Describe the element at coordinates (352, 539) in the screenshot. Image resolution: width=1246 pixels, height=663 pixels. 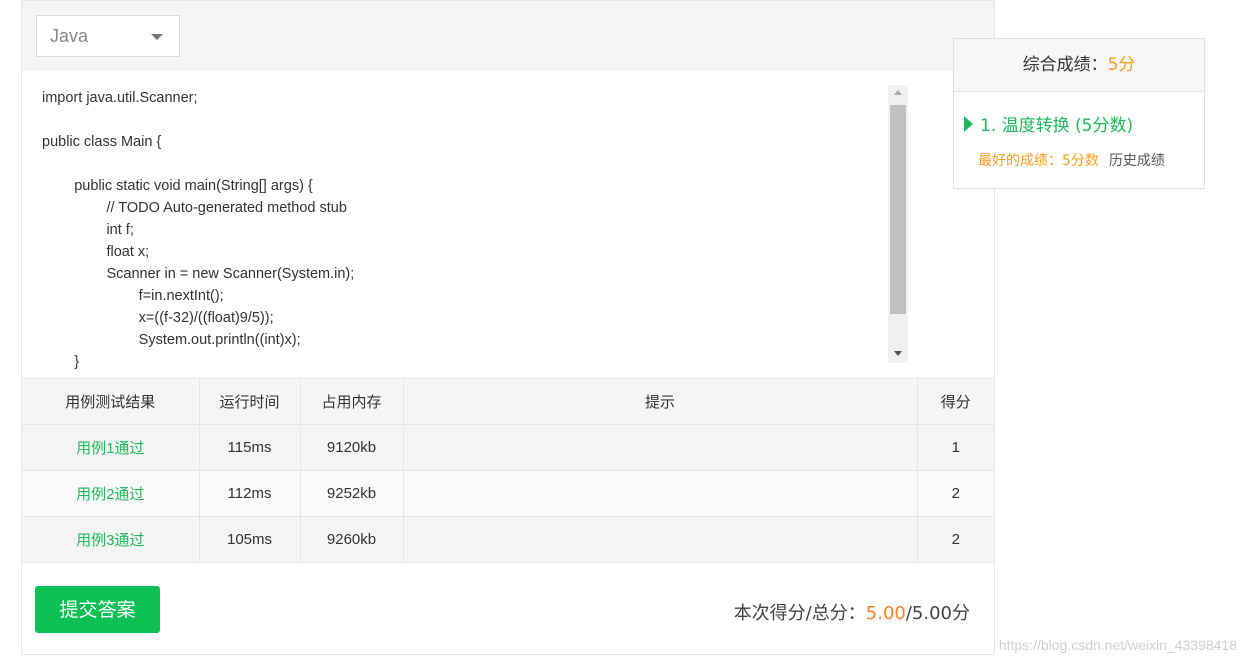
I see `case-memory: 9260kb` at that location.